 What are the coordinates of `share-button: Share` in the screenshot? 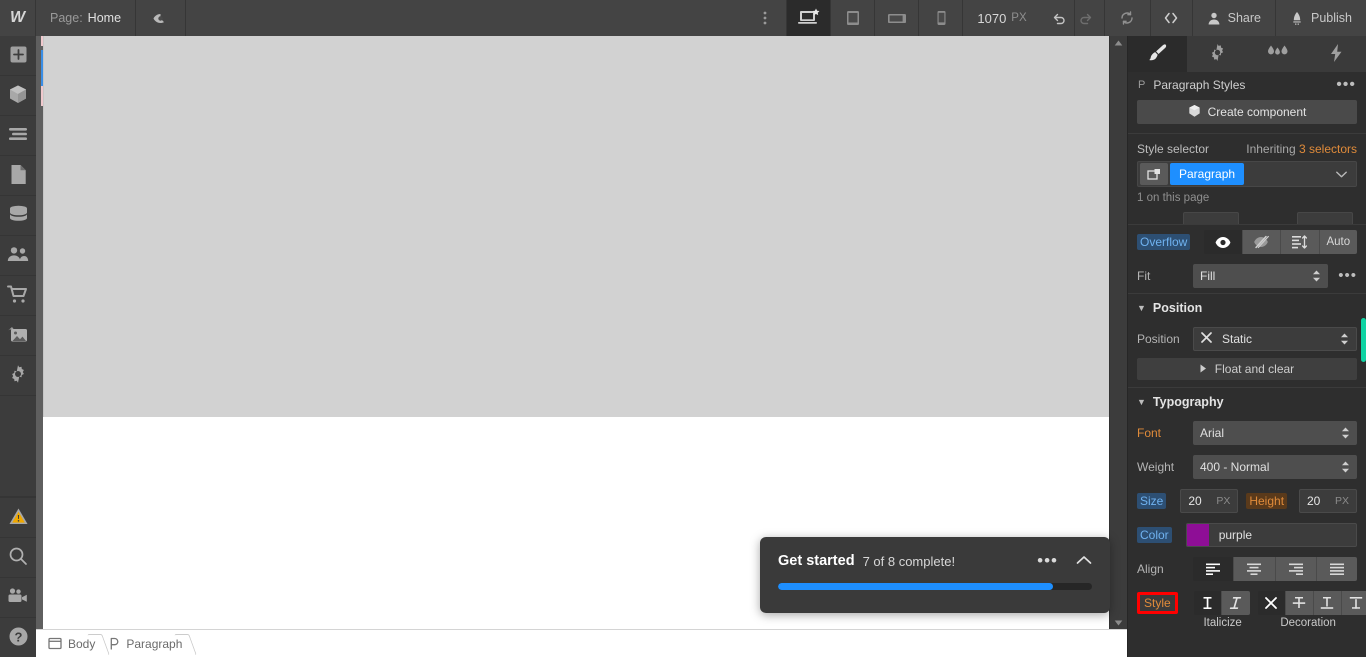 It's located at (1234, 18).